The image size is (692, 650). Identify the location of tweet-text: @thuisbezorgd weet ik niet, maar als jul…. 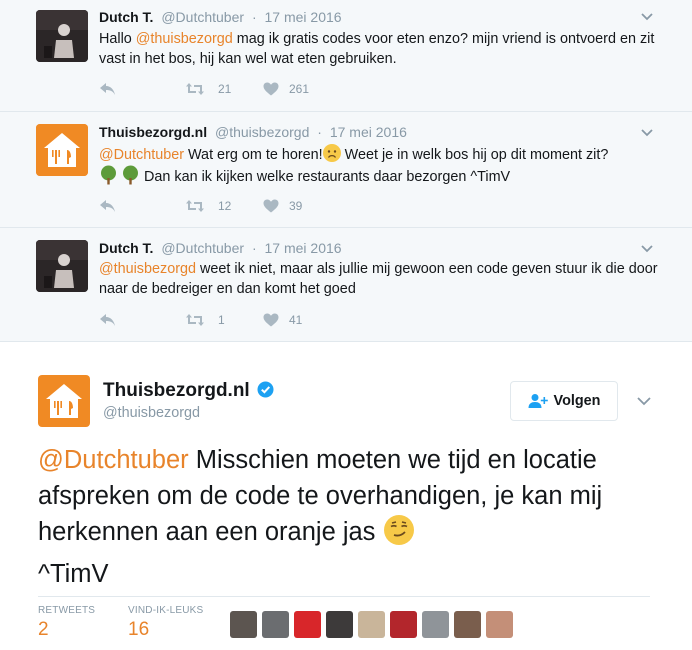
(379, 279).